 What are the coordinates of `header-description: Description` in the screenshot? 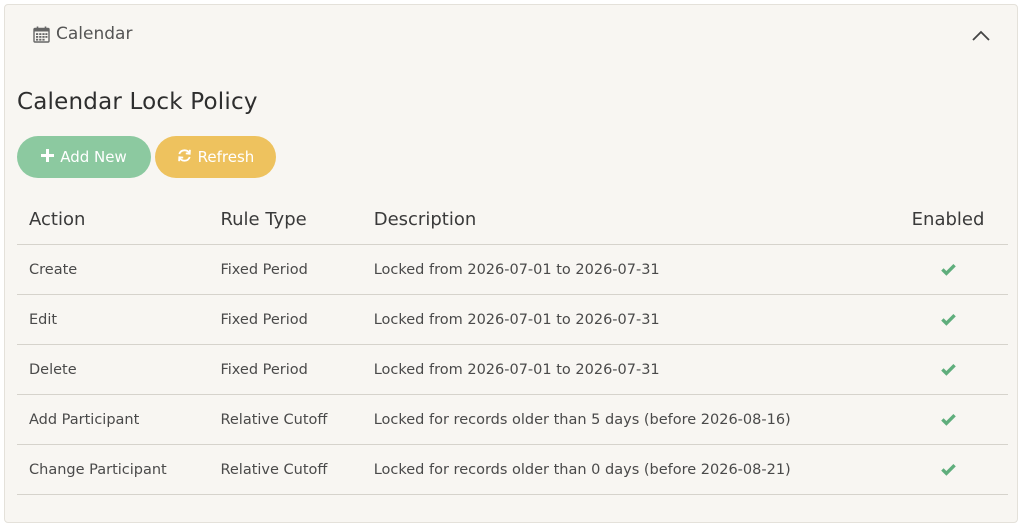 It's located at (625, 220).